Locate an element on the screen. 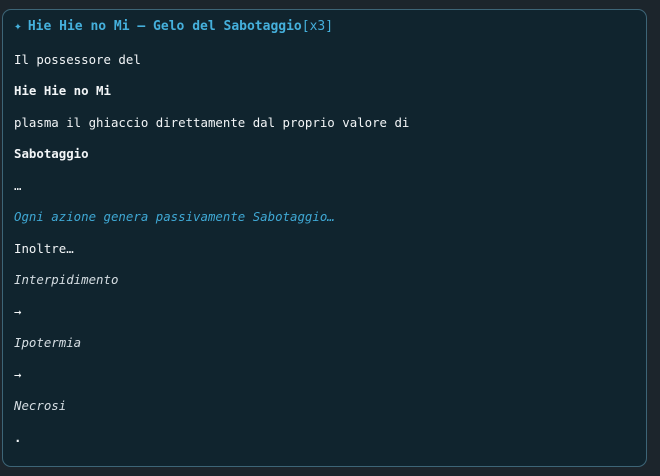 Image resolution: width=660 pixels, height=476 pixels. fruit-name: Hie Hie no Mi is located at coordinates (62, 90).